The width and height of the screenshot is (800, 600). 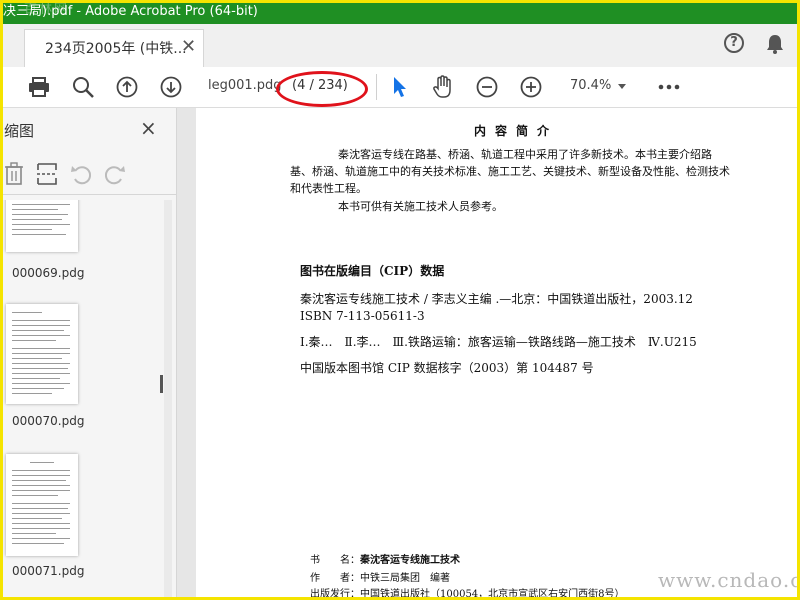 What do you see at coordinates (83, 87) in the screenshot?
I see `search-zoom-icon` at bounding box center [83, 87].